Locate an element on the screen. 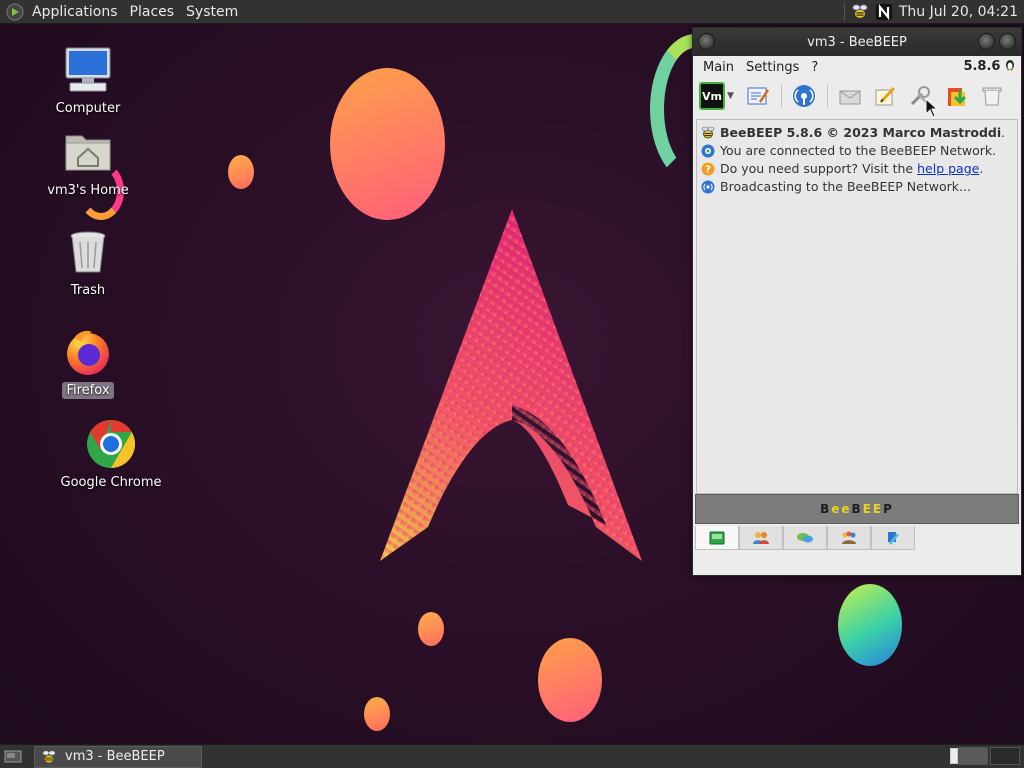  write-note-icon is located at coordinates (885, 96).